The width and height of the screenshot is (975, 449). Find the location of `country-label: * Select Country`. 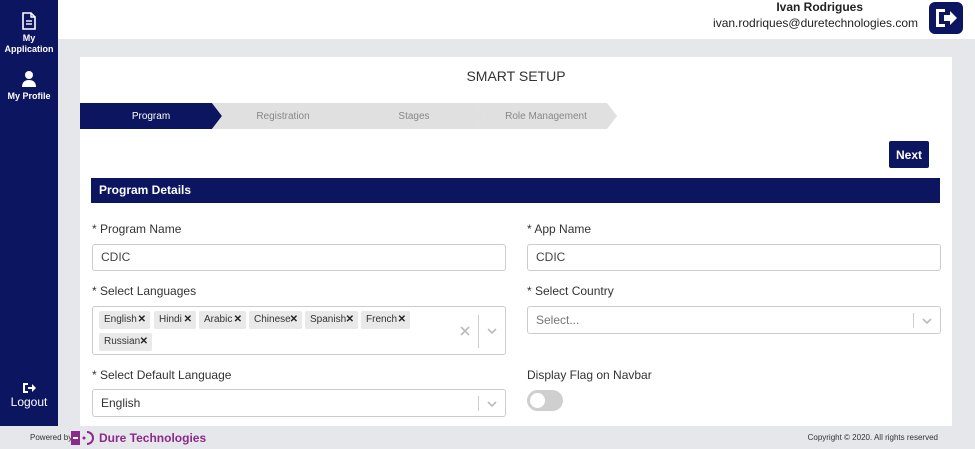

country-label: * Select Country is located at coordinates (570, 291).